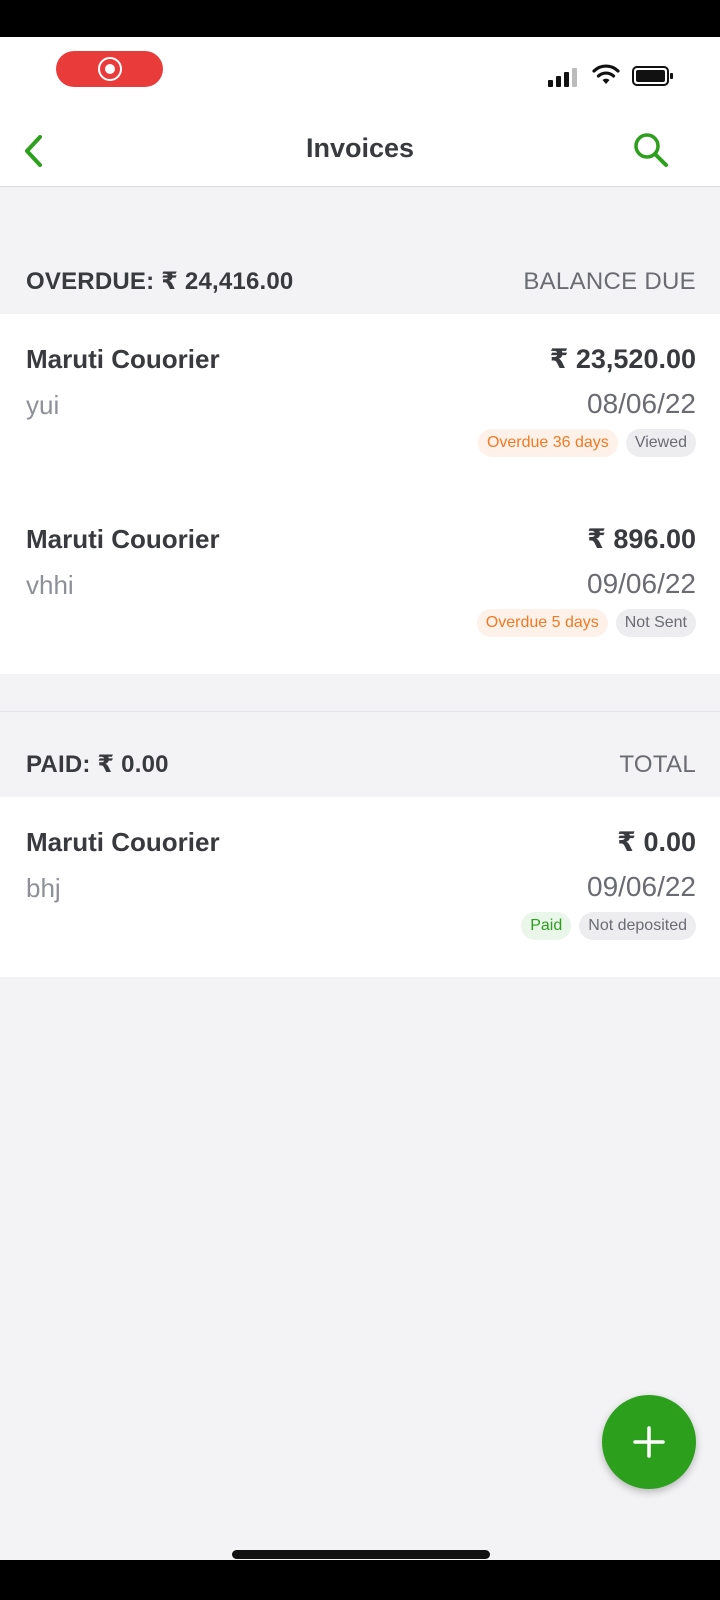 This screenshot has height=1600, width=720. Describe the element at coordinates (361, 1554) in the screenshot. I see `home-indicator` at that location.